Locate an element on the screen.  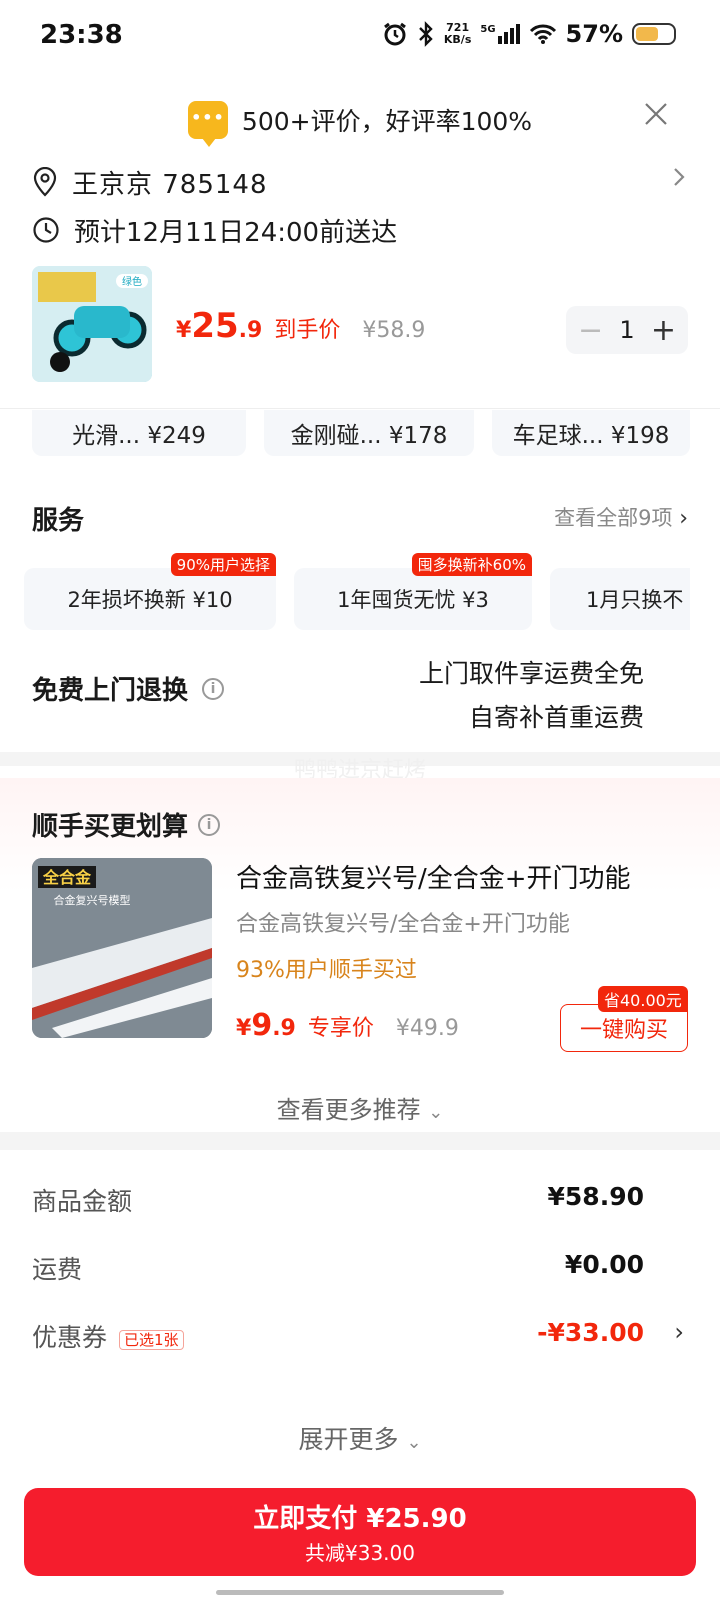
shipping-label: 运费 is located at coordinates (57, 1269).